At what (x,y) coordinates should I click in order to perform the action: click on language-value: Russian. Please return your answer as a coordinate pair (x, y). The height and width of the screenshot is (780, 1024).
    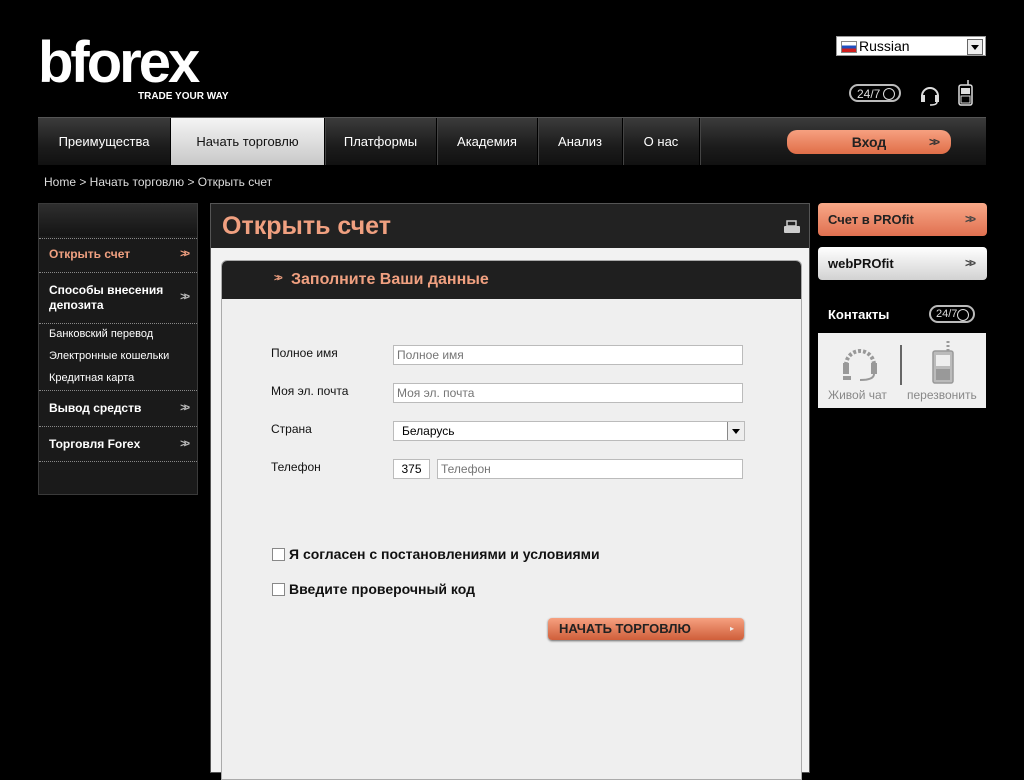
    Looking at the image, I should click on (884, 46).